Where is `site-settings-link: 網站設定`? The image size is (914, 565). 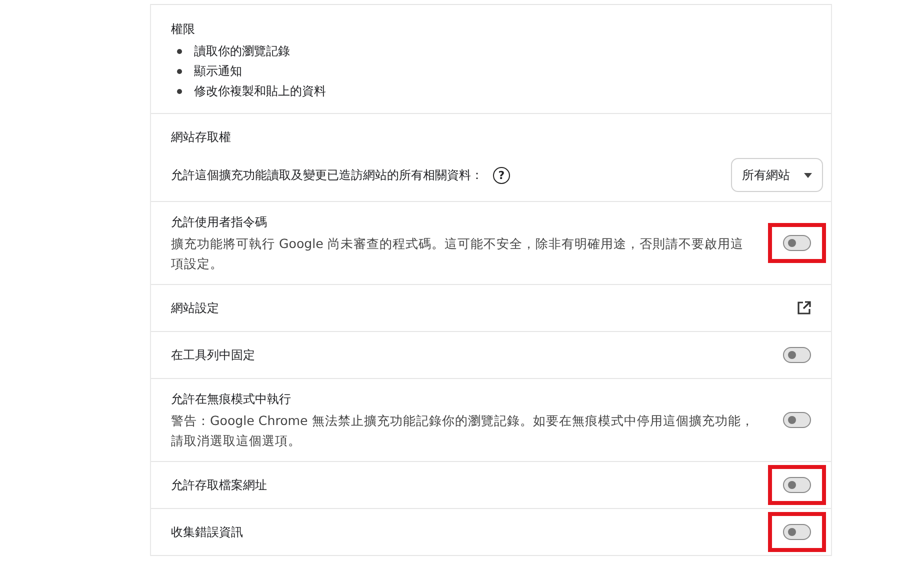 site-settings-link: 網站設定 is located at coordinates (195, 308).